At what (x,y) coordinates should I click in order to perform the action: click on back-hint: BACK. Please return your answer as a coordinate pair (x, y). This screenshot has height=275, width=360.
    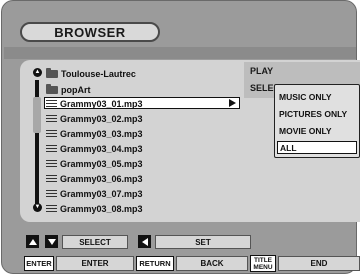
    Looking at the image, I should click on (212, 263).